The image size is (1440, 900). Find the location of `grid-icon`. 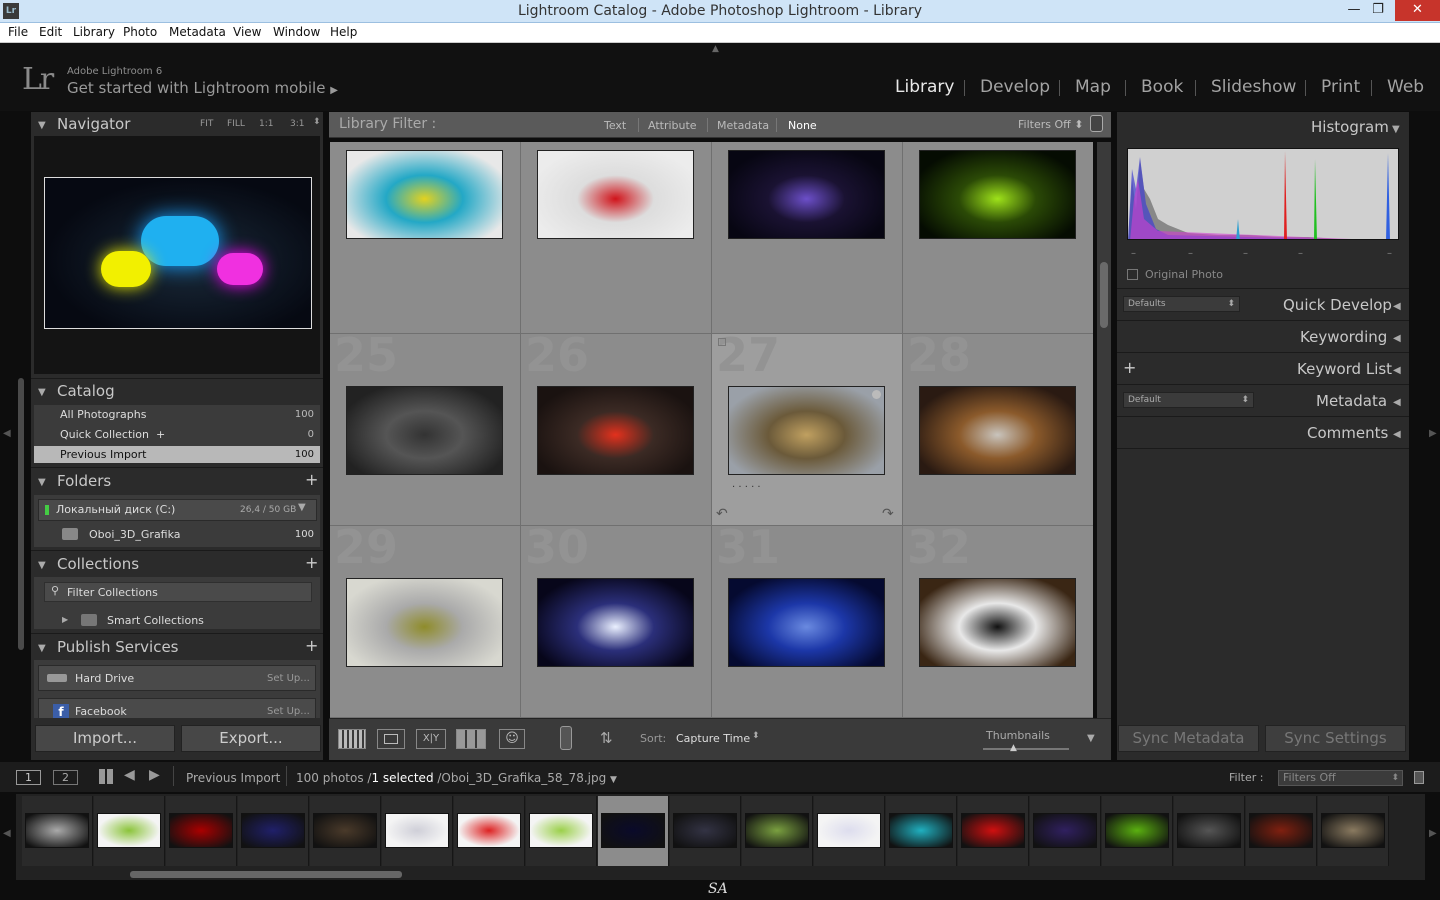

grid-icon is located at coordinates (106, 776).